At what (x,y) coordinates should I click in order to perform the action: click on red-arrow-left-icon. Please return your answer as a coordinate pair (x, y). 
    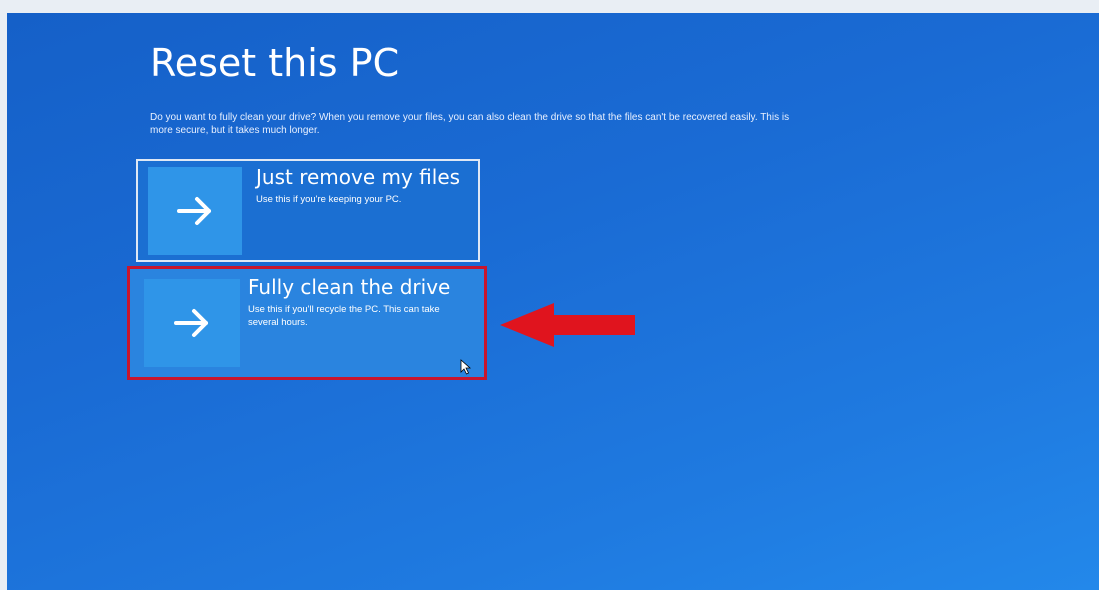
    Looking at the image, I should click on (567, 325).